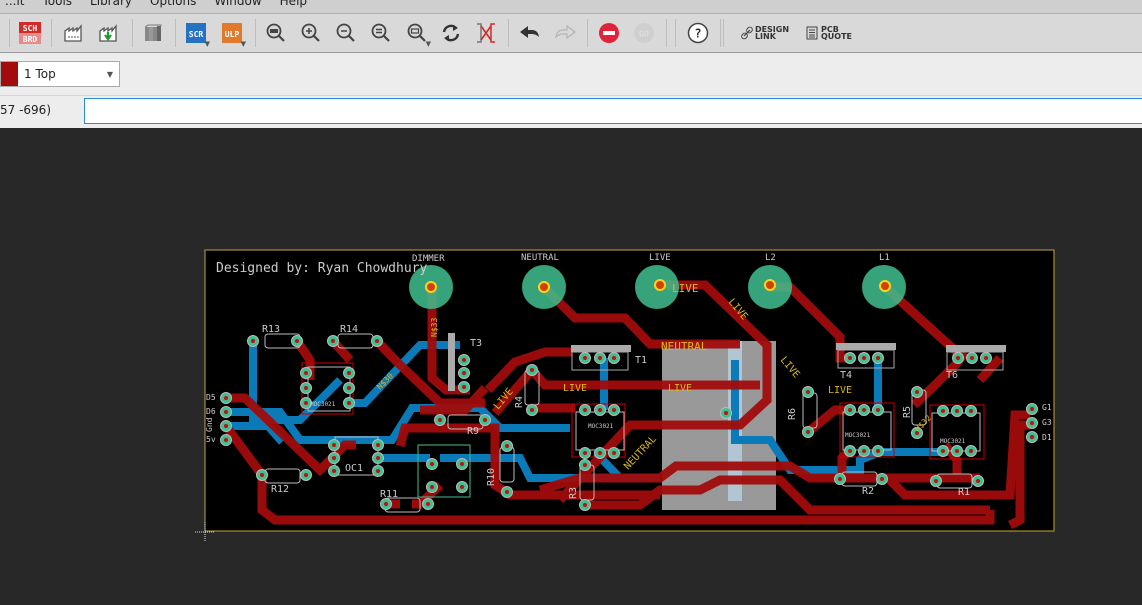  I want to click on help-button: ?, so click(698, 33).